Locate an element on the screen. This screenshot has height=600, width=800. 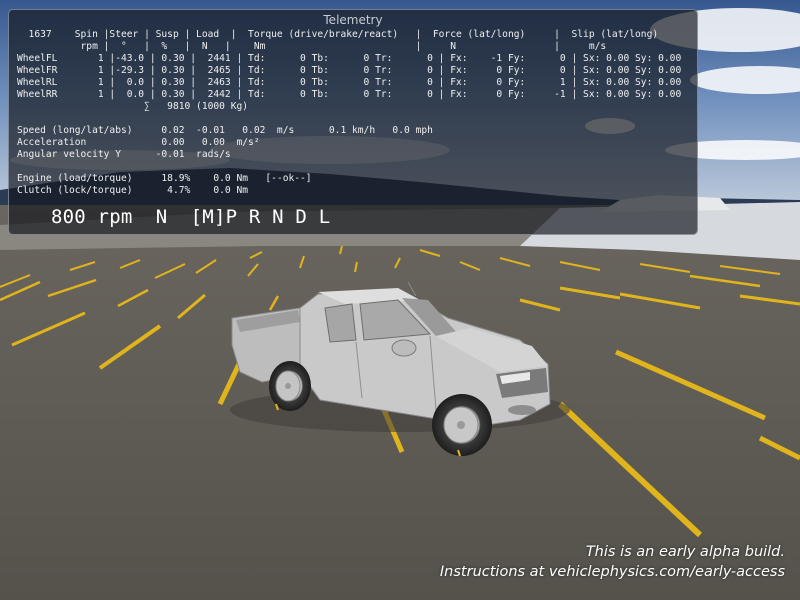
rear-wheel is located at coordinates (290, 386).